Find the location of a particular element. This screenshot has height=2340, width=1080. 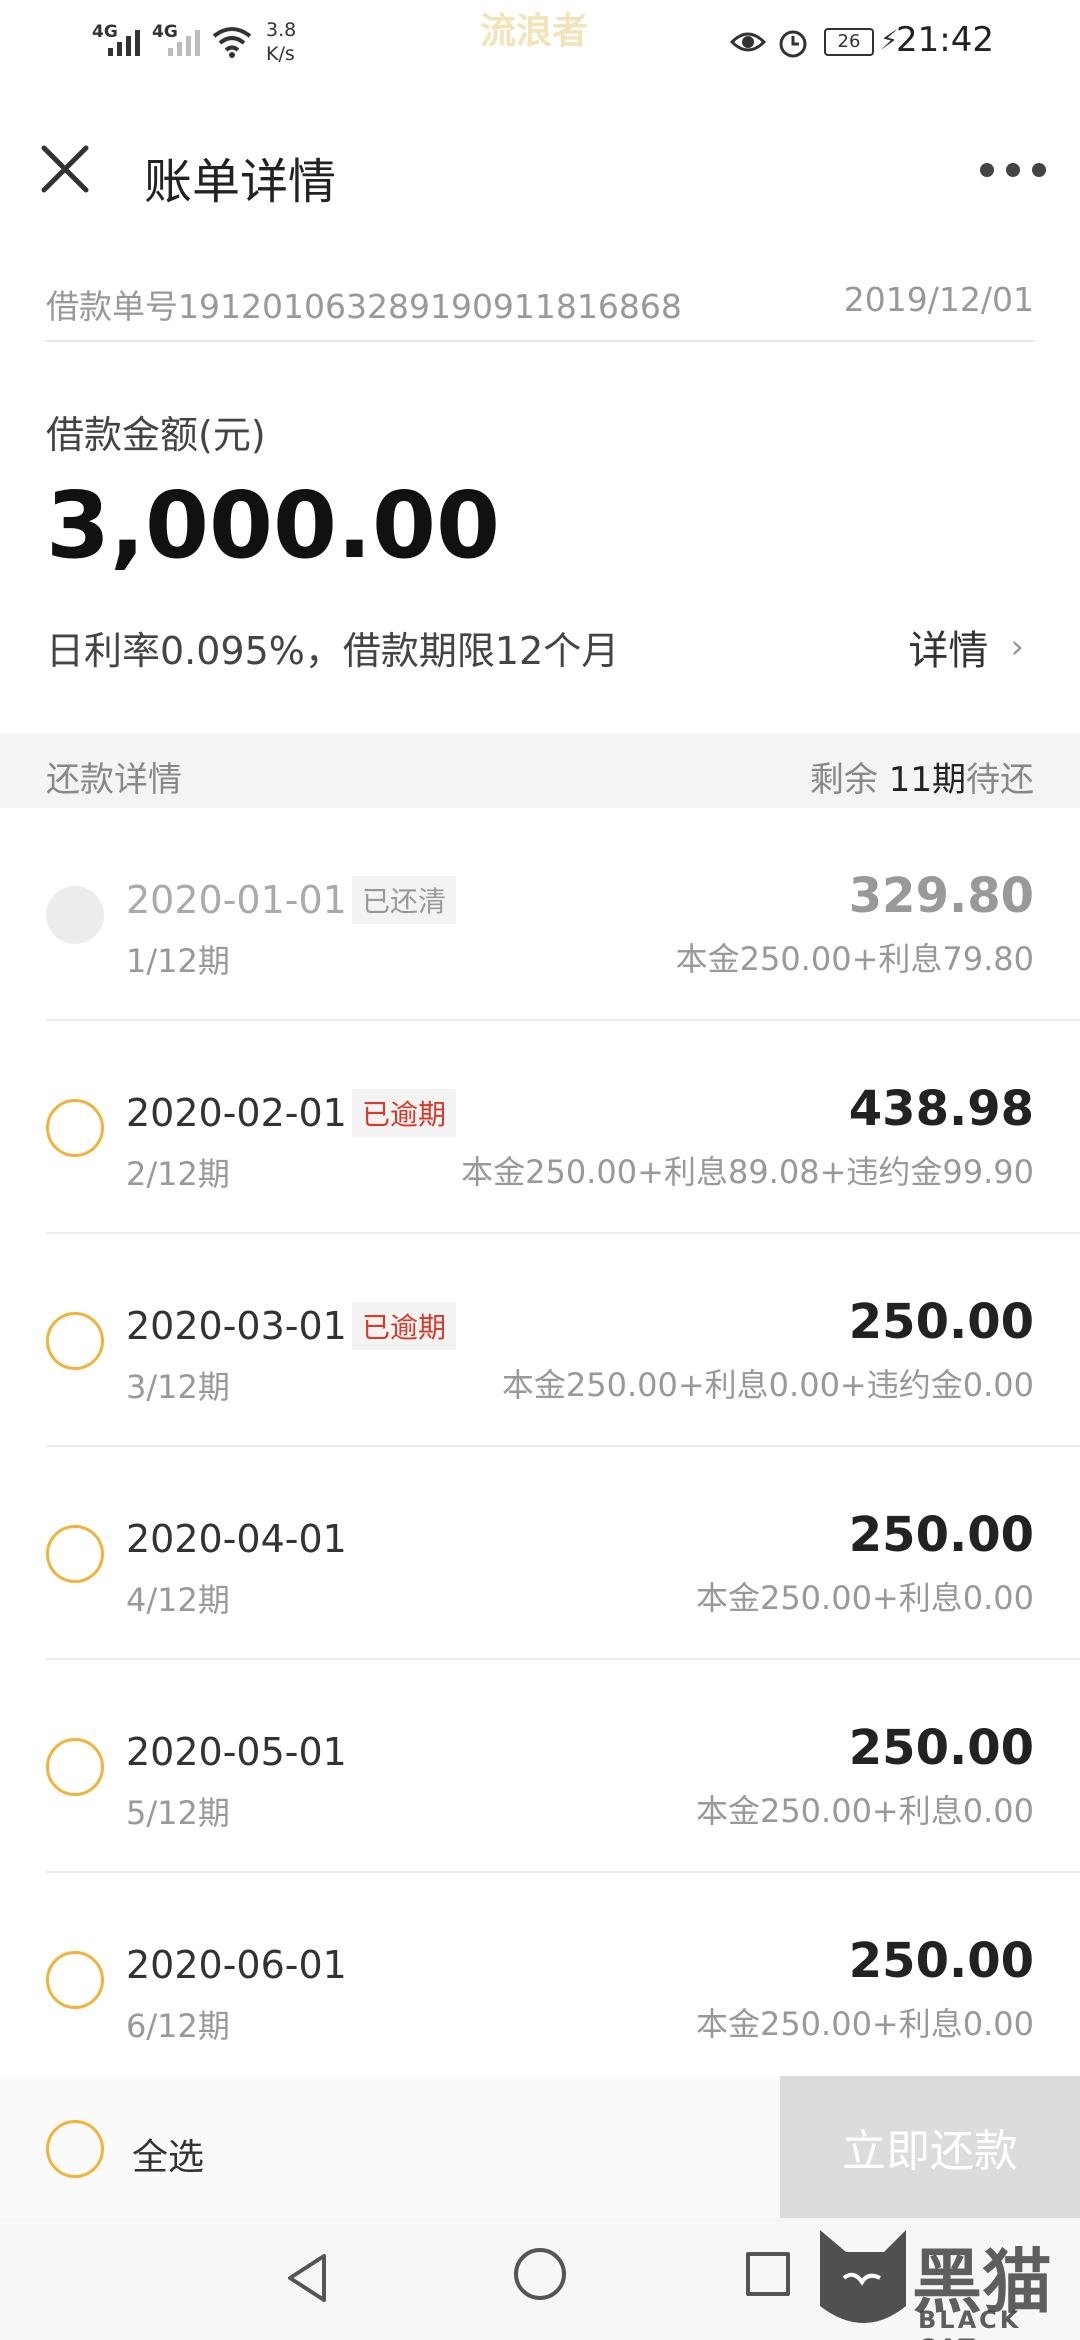

chevron-right-icon: › is located at coordinates (1017, 647).